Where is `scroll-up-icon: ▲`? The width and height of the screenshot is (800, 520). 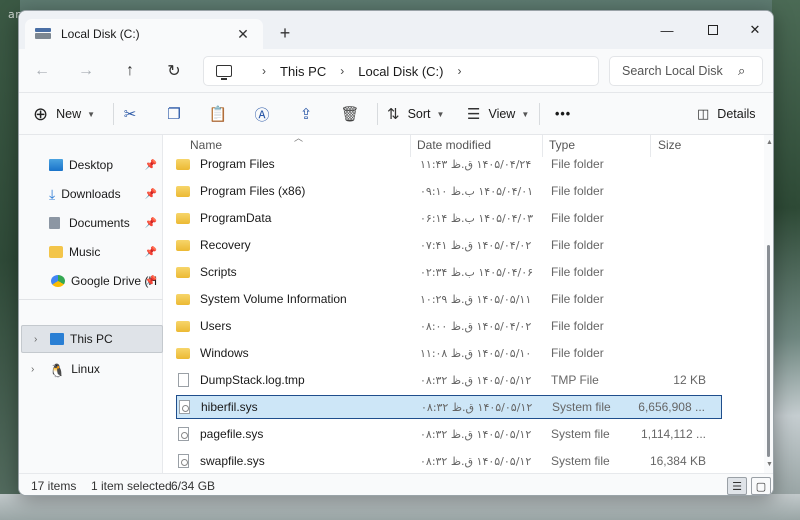 scroll-up-icon: ▲ is located at coordinates (769, 142).